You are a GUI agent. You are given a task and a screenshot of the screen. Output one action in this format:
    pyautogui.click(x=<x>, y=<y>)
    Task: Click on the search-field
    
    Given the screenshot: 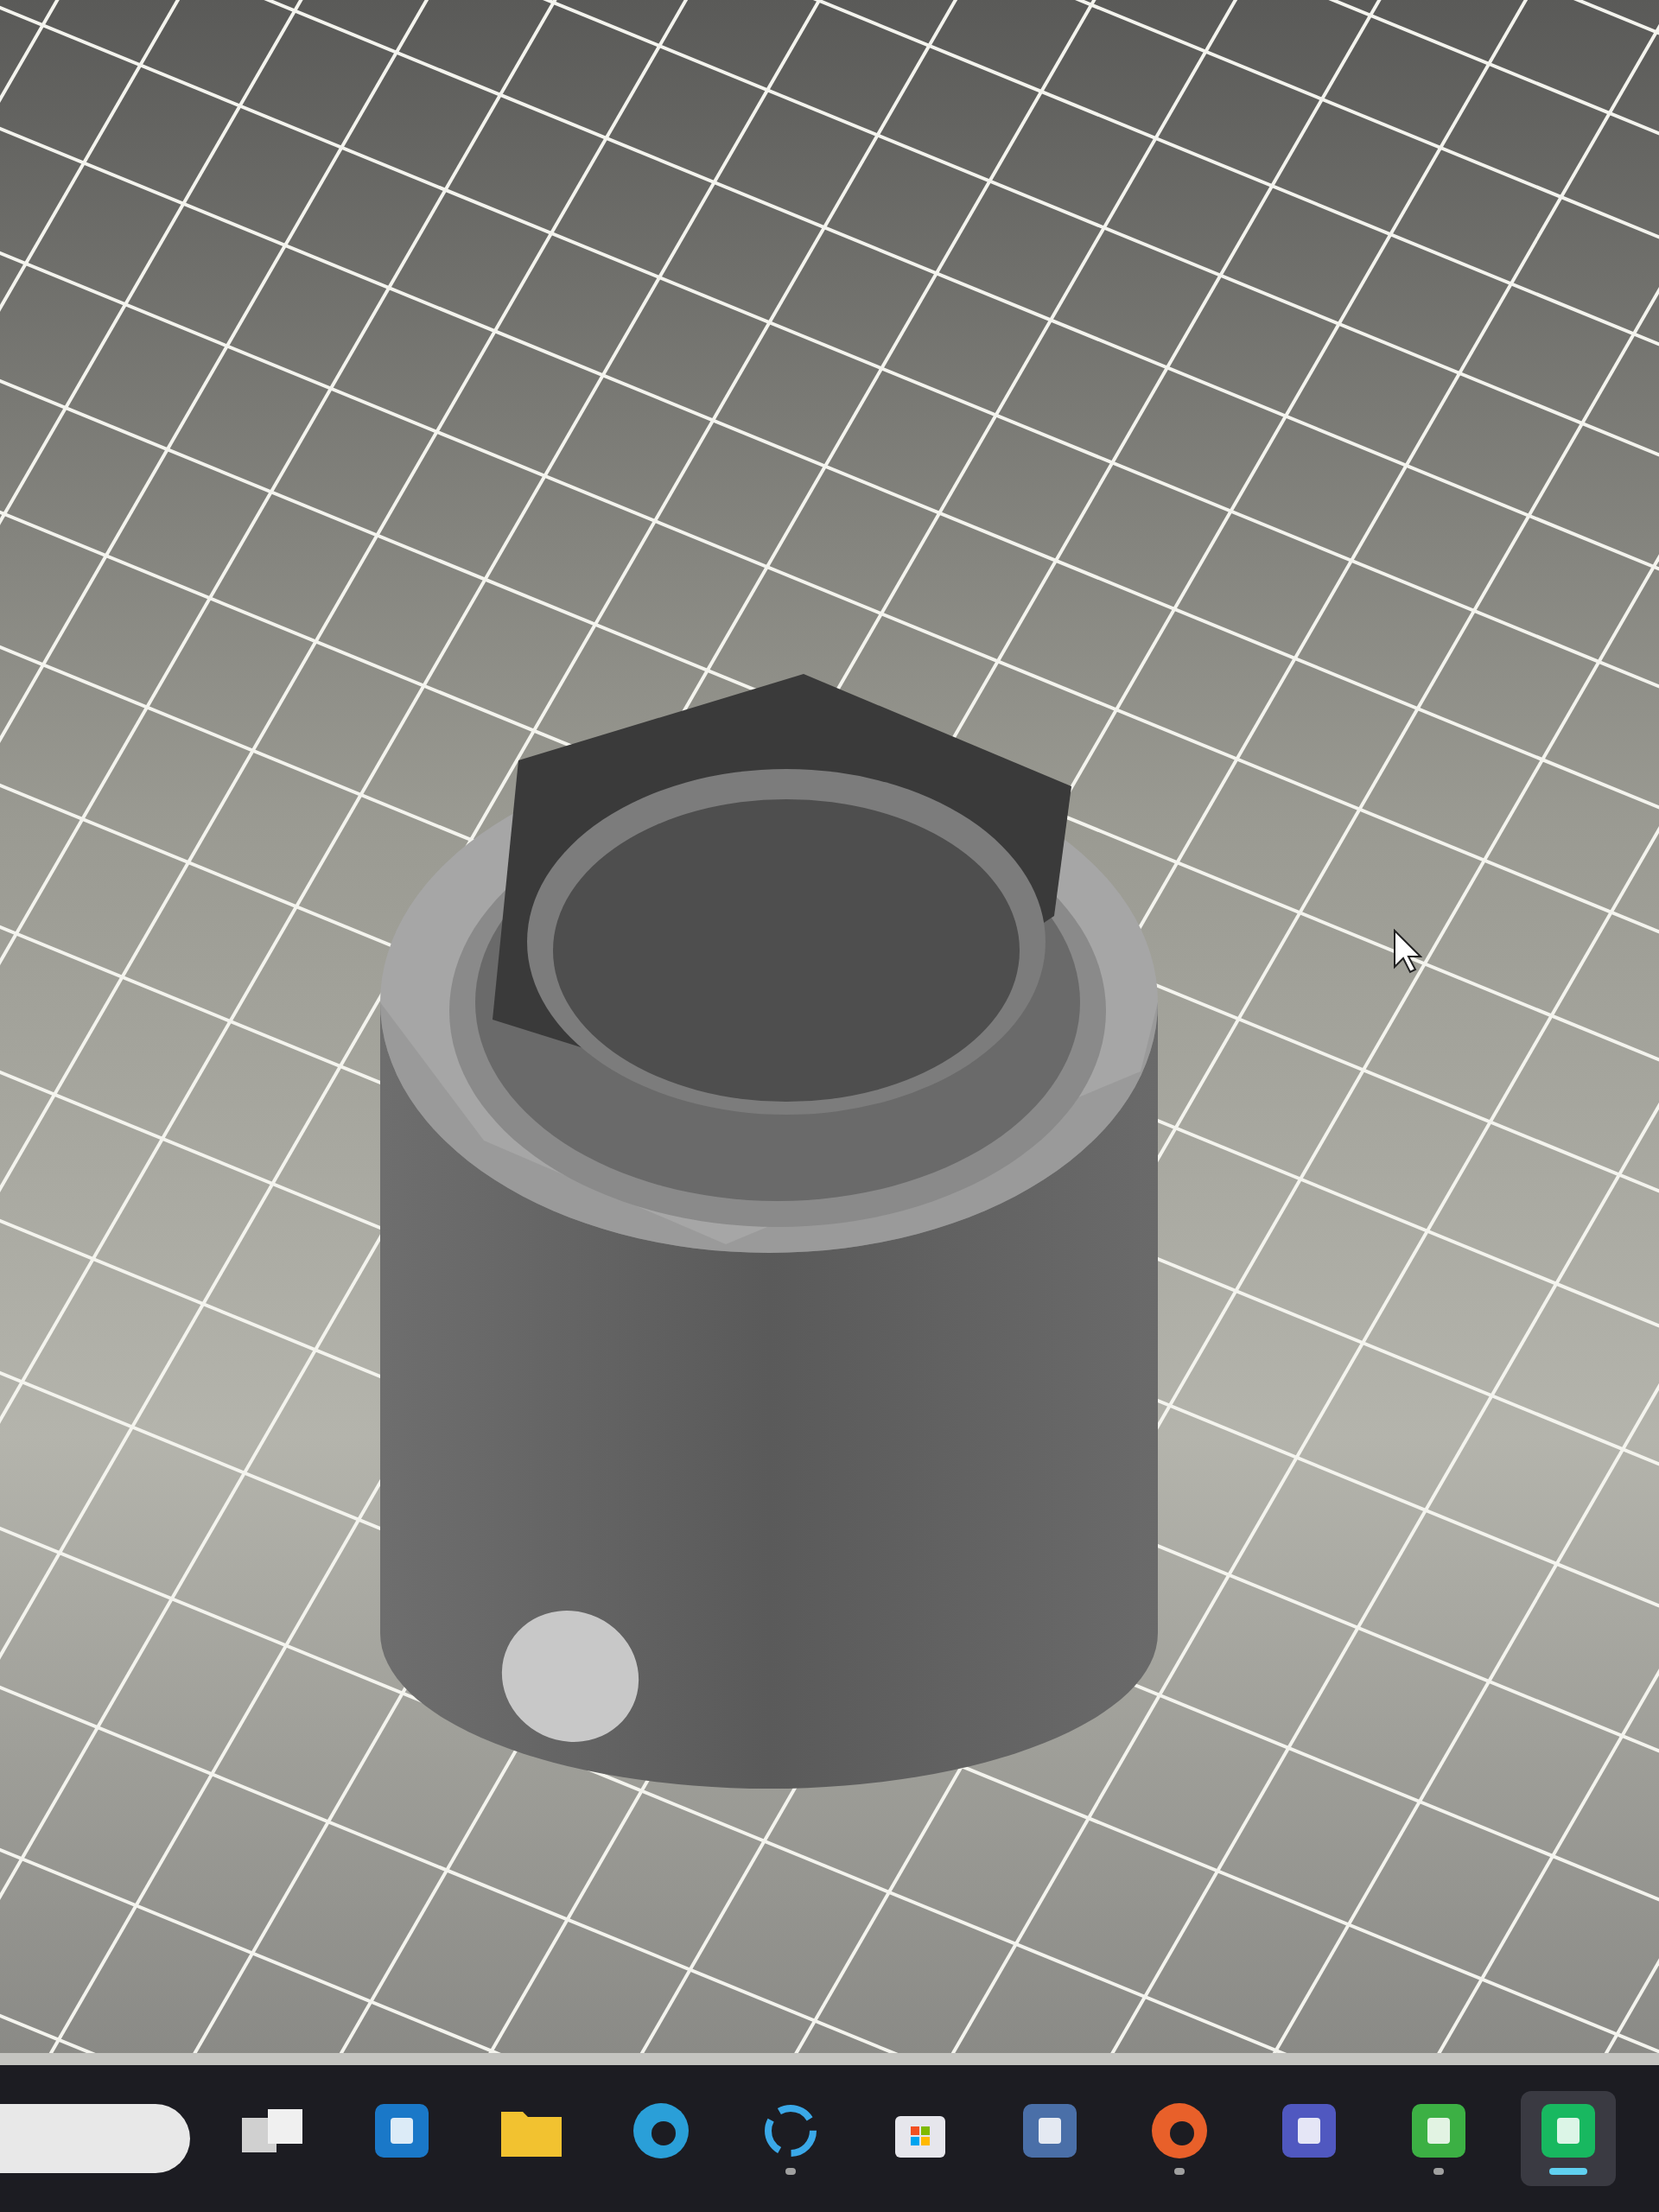 What is the action you would take?
    pyautogui.click(x=95, y=2138)
    